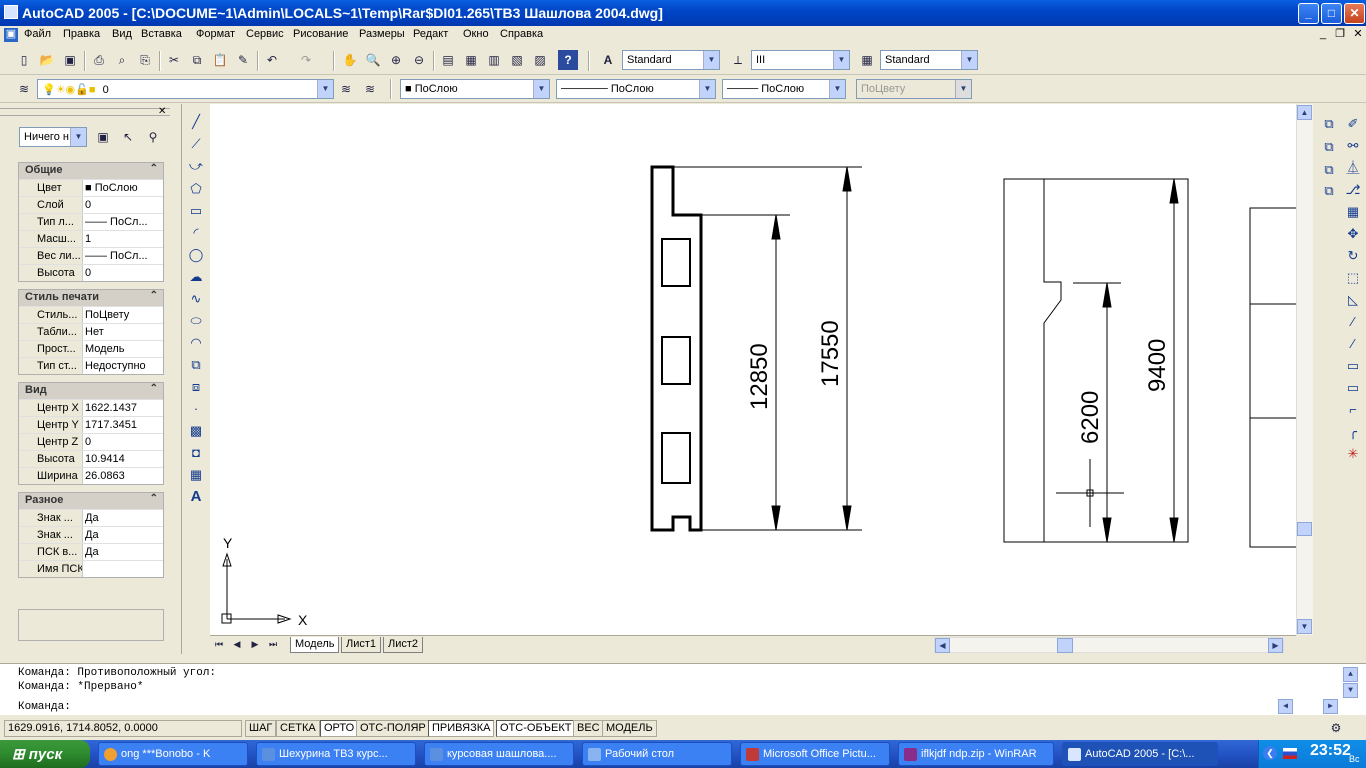 The height and width of the screenshot is (768, 1366). Describe the element at coordinates (588, 728) in the screenshot. I see `lwt-toggle: ВЕС` at that location.